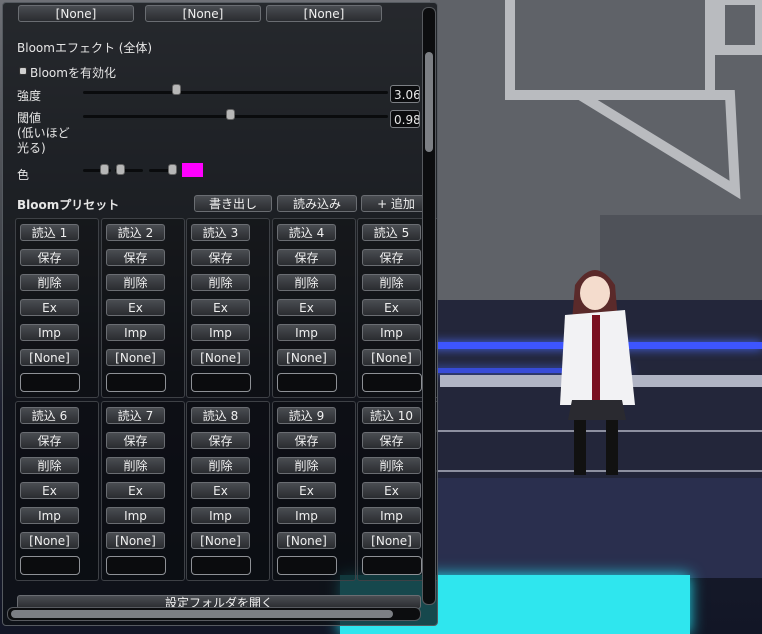  What do you see at coordinates (429, 102) in the screenshot?
I see `vertical-scrollbar-thumb` at bounding box center [429, 102].